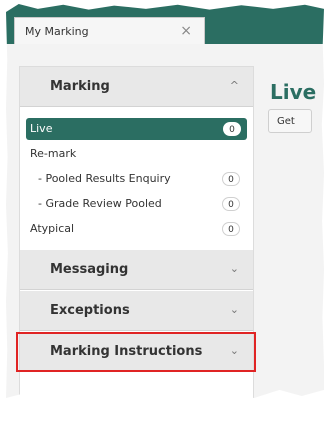 The width and height of the screenshot is (327, 421). I want to click on section-marking-instructions: Marking Instructions ⌄, so click(136, 352).